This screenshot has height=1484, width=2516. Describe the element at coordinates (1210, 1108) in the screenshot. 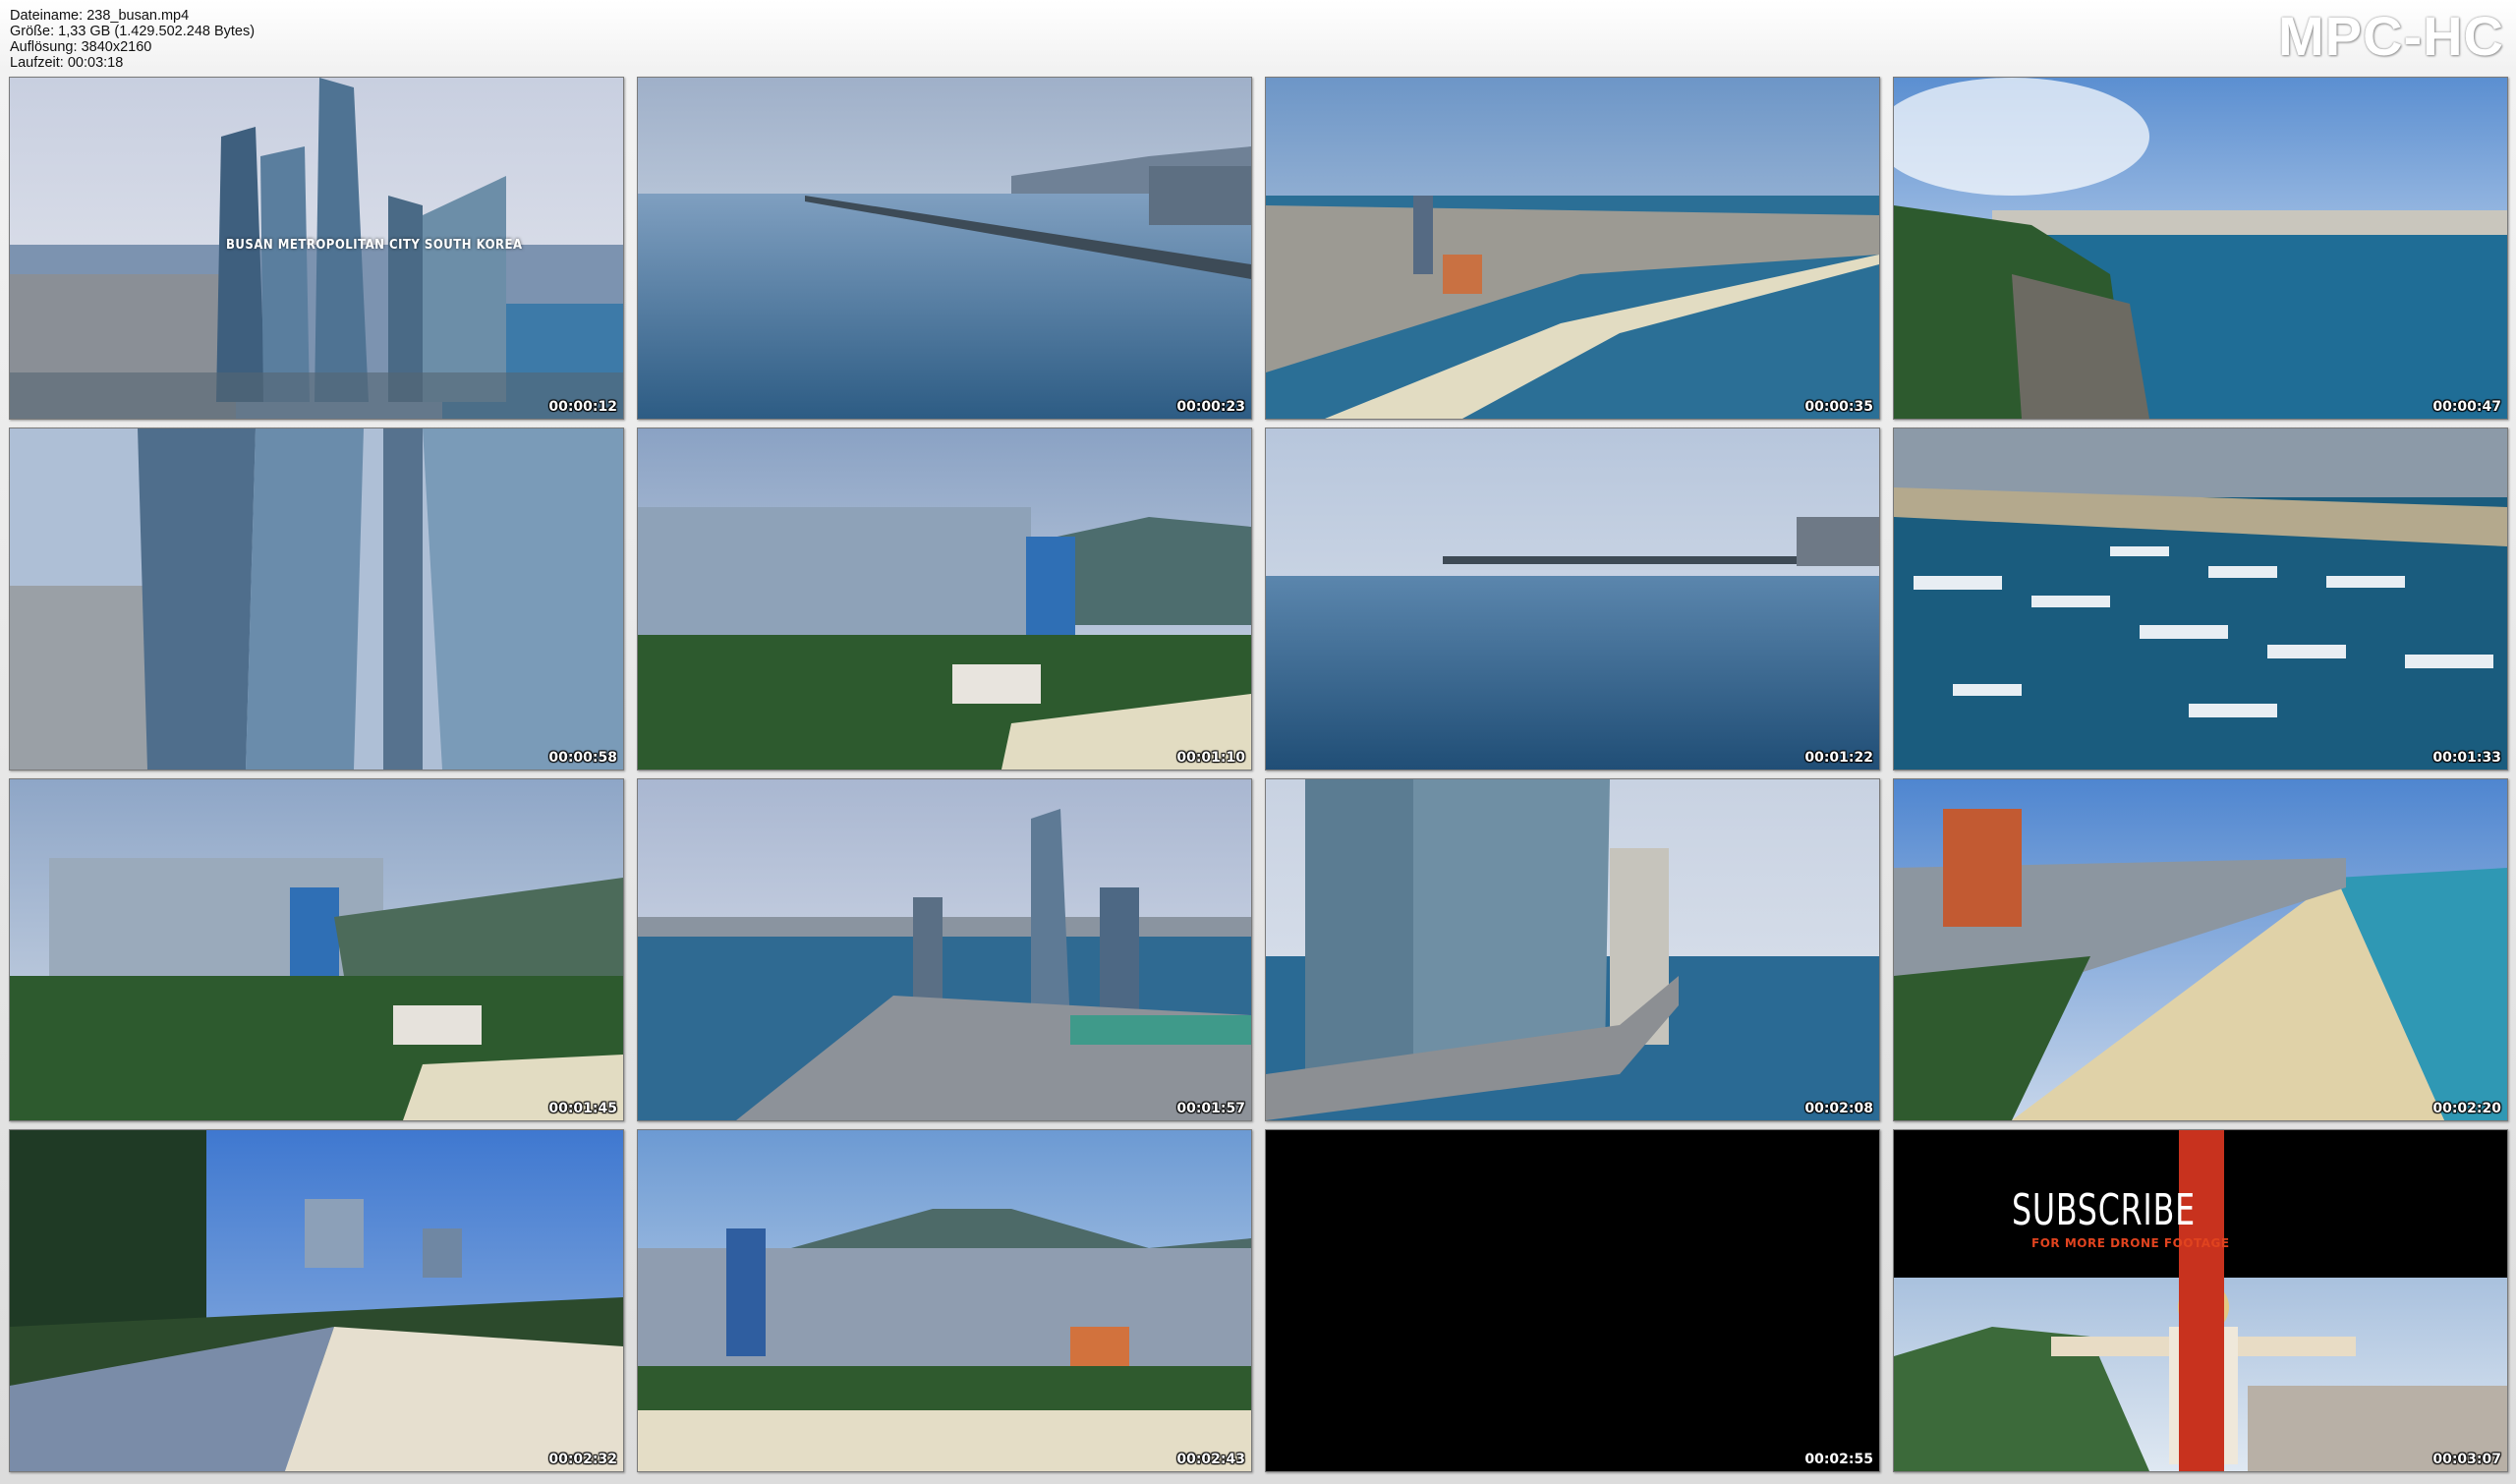

I see `timestamp: 00:01:57` at that location.